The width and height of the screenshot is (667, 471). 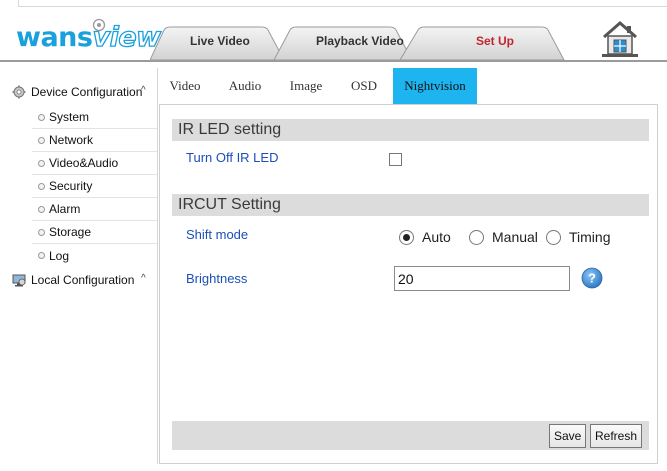 I want to click on radio-auto-label: Auto, so click(x=436, y=237).